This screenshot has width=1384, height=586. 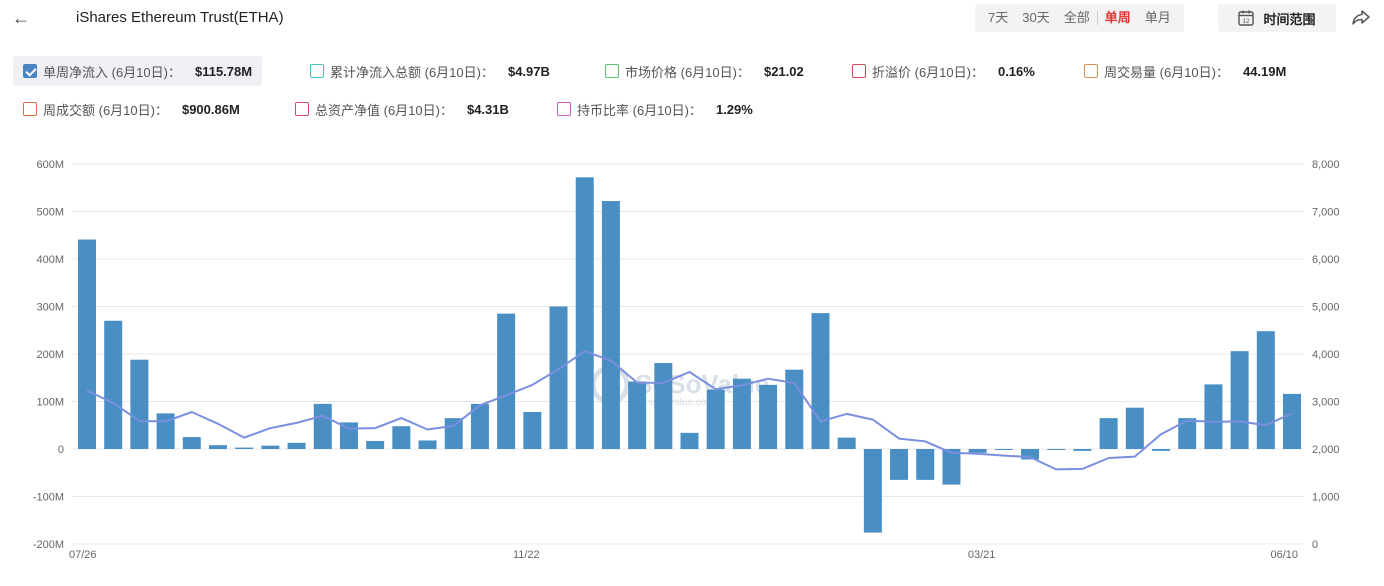 I want to click on legend-value: $900.86M, so click(x=210, y=109).